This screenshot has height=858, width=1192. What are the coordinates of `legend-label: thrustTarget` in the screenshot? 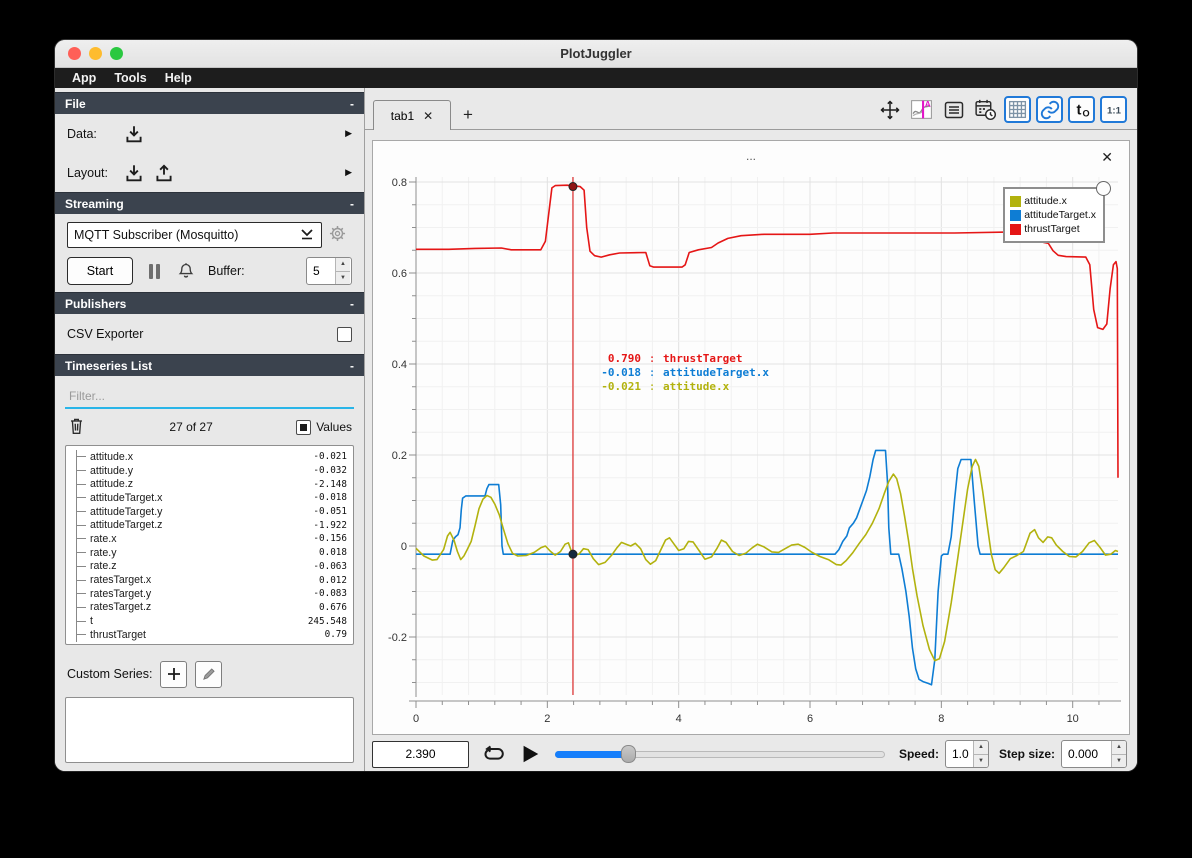 It's located at (1052, 229).